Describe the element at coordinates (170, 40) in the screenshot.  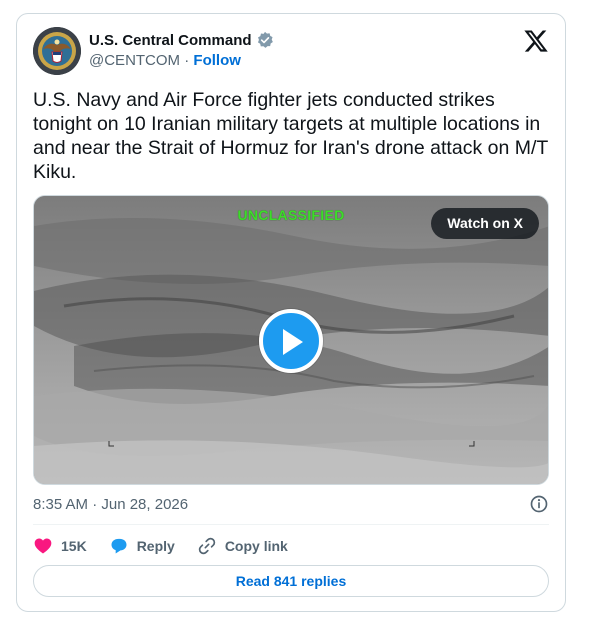
I see `author-name: U.S. Central Command` at that location.